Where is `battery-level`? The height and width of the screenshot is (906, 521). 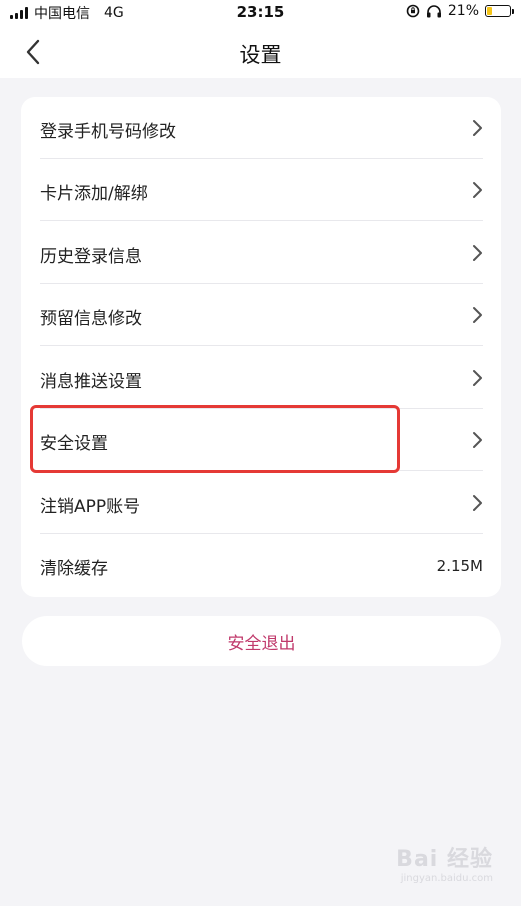 battery-level is located at coordinates (489, 11).